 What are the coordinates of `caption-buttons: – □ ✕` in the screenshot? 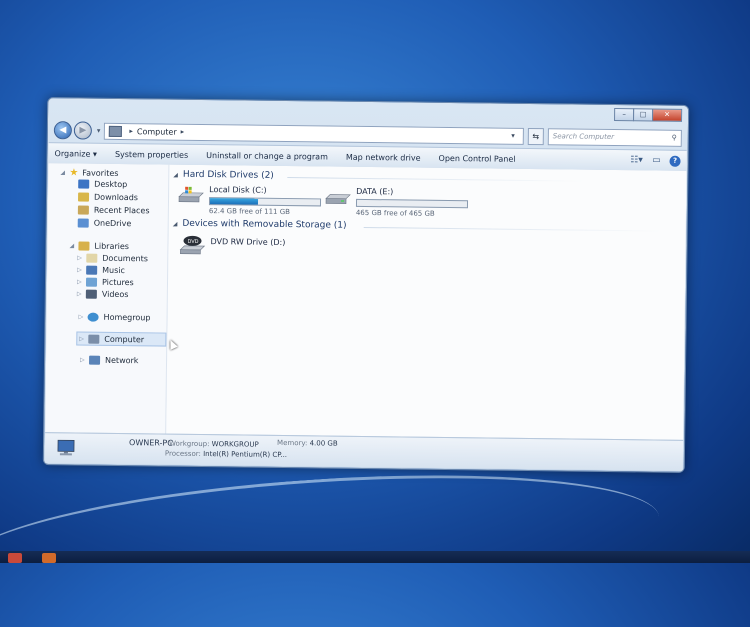 It's located at (648, 115).